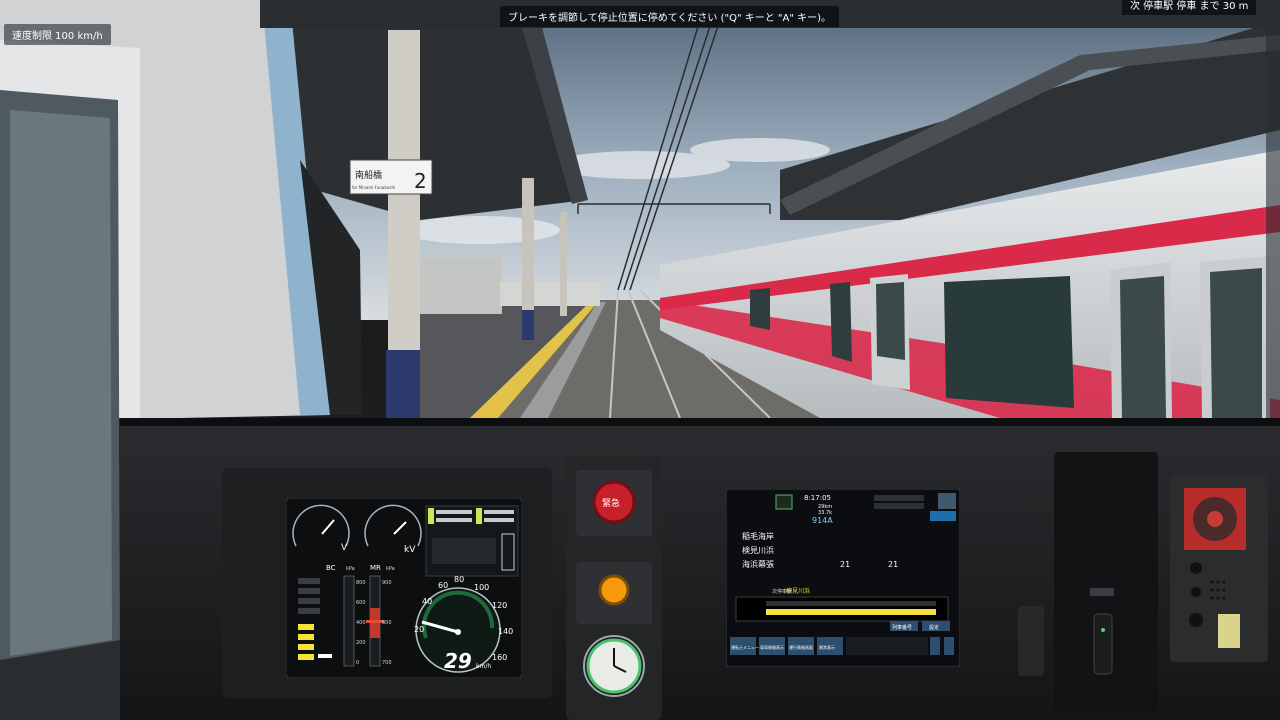 This screenshot has height=720, width=1280. I want to click on next-stop: 検見川浜, so click(798, 591).